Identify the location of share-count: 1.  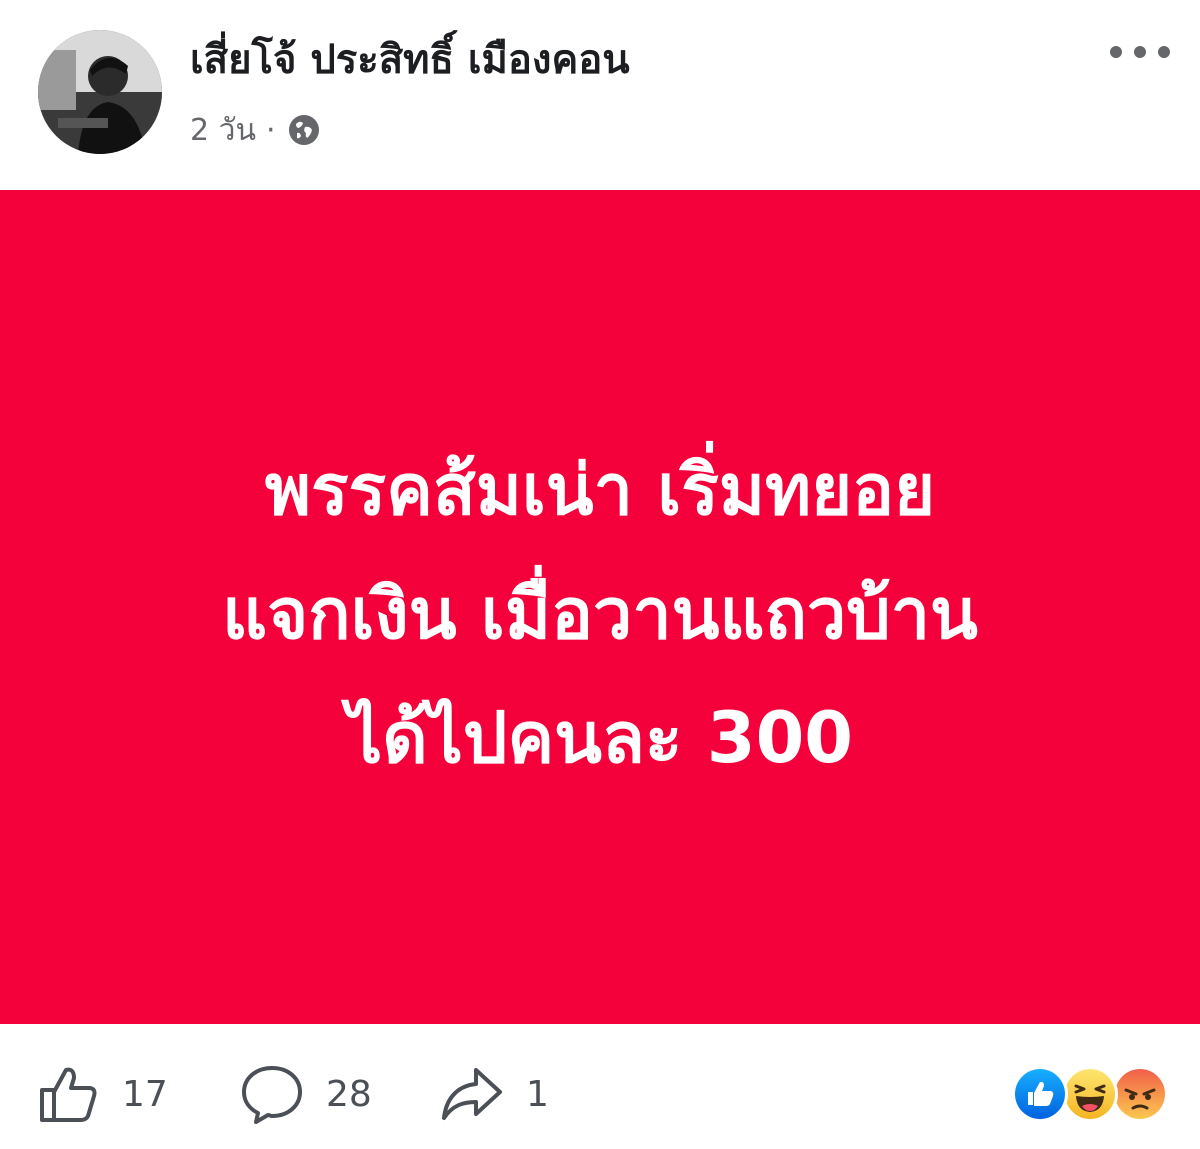
(537, 1094).